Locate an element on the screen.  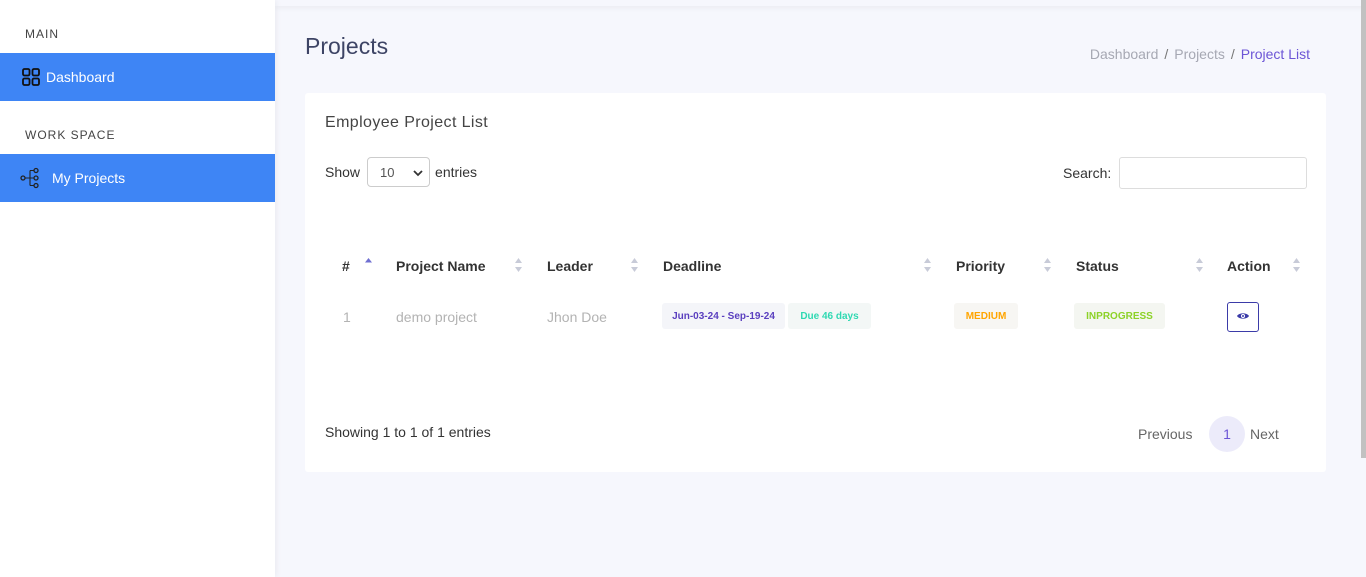
pagination-previous: Previous is located at coordinates (1165, 434).